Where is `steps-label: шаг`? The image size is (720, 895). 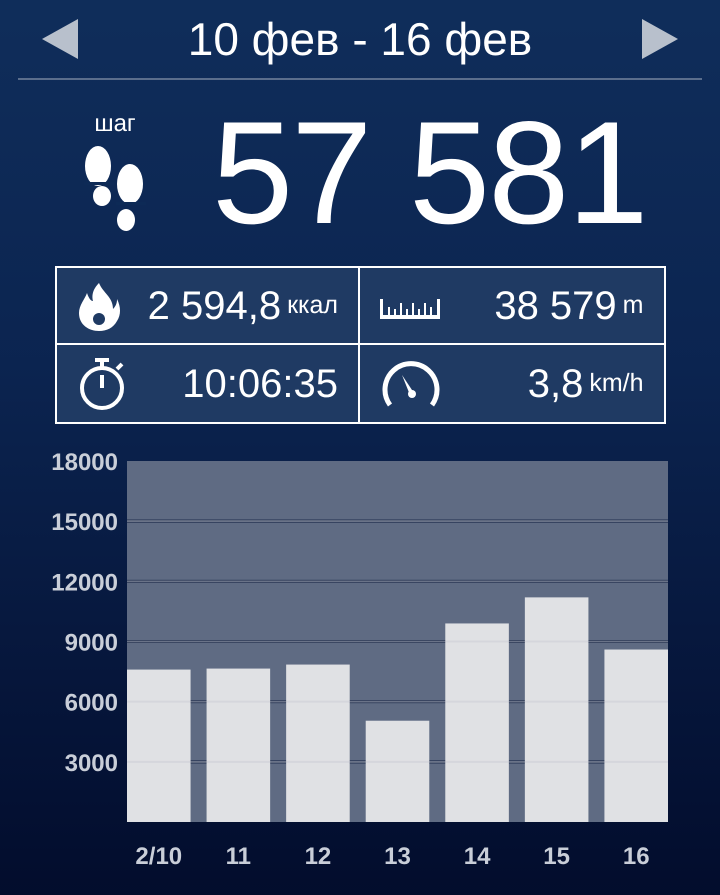 steps-label: шаг is located at coordinates (115, 124).